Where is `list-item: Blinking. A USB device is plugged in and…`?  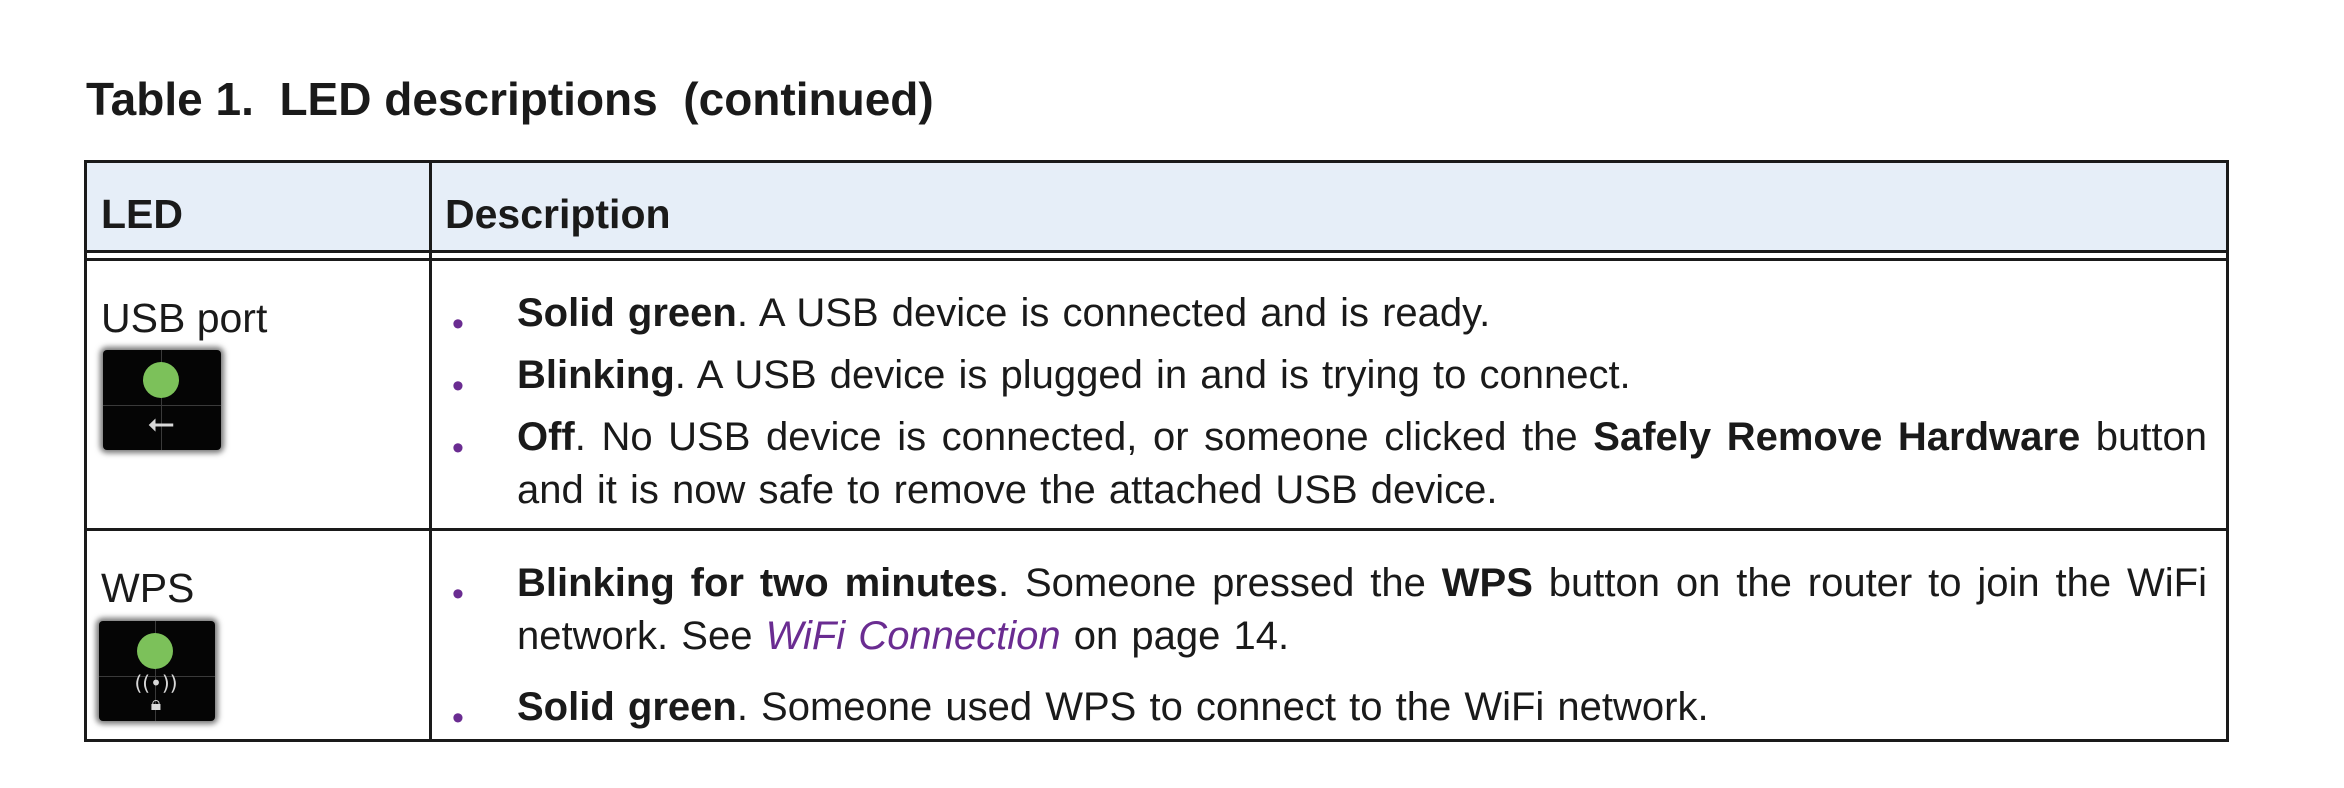
list-item: Blinking. A USB device is plugged in and… is located at coordinates (1362, 375).